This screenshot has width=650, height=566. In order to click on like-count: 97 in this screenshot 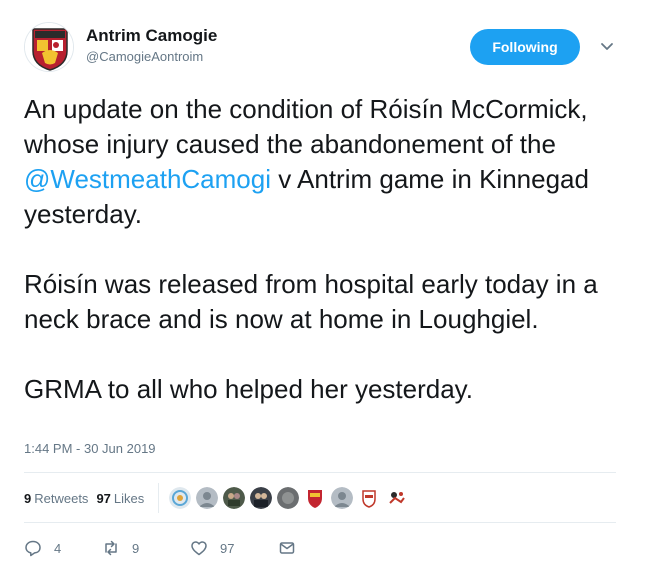, I will do `click(227, 548)`.